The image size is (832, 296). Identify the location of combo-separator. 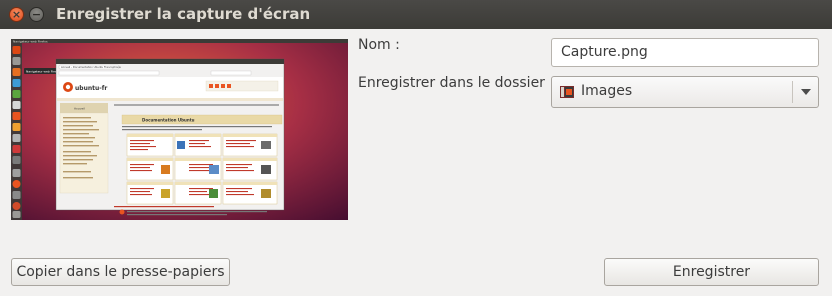
(792, 92).